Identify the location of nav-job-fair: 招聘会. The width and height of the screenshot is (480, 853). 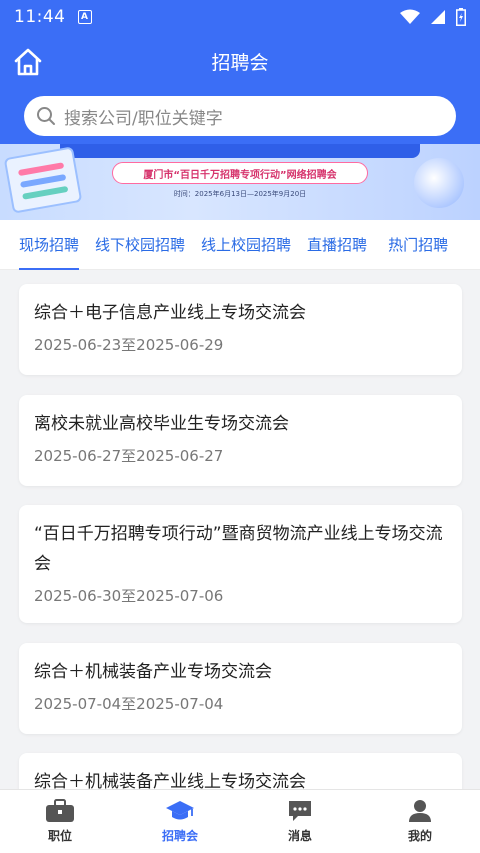
(180, 821).